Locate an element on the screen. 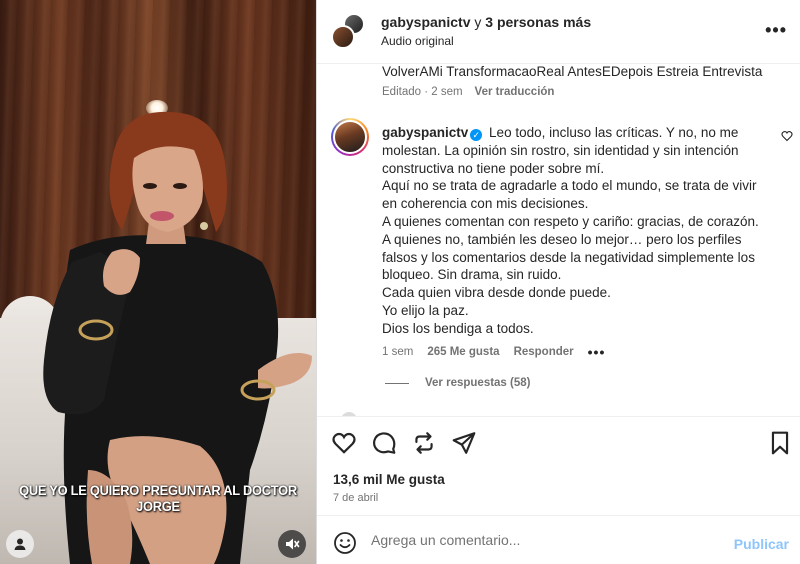  view-replies-label: Ver respuestas (58) is located at coordinates (478, 383).